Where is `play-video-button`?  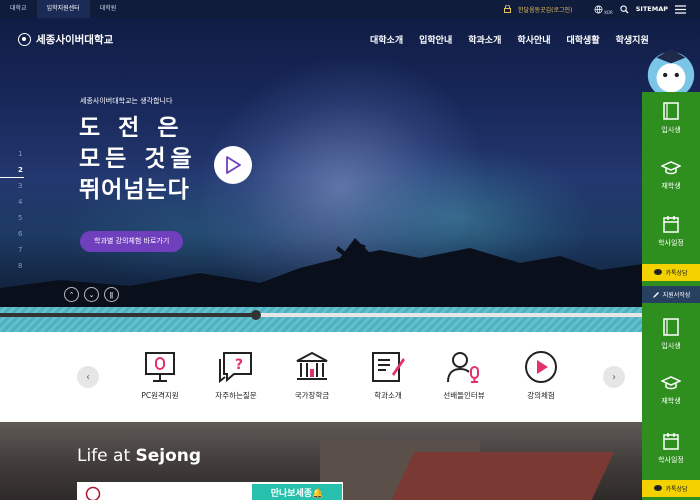
play-video-button is located at coordinates (233, 165).